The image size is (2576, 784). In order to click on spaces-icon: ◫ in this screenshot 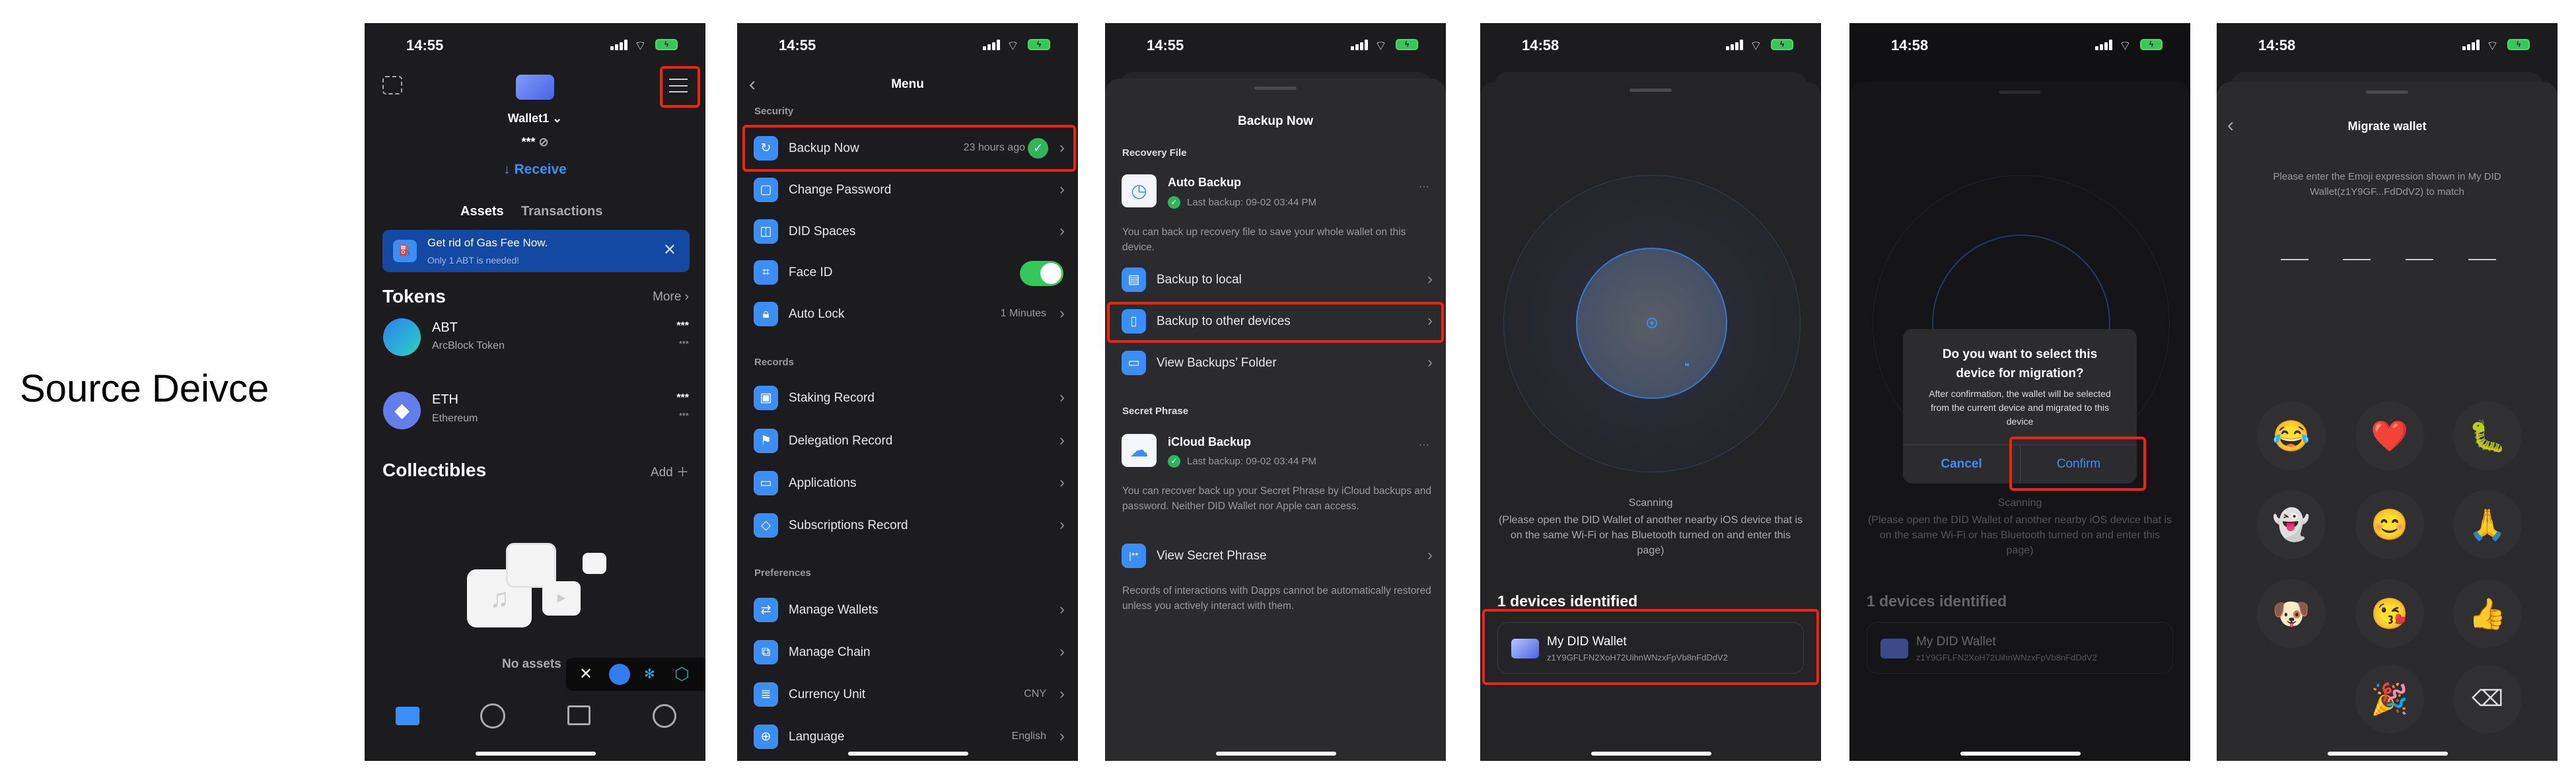, I will do `click(766, 231)`.